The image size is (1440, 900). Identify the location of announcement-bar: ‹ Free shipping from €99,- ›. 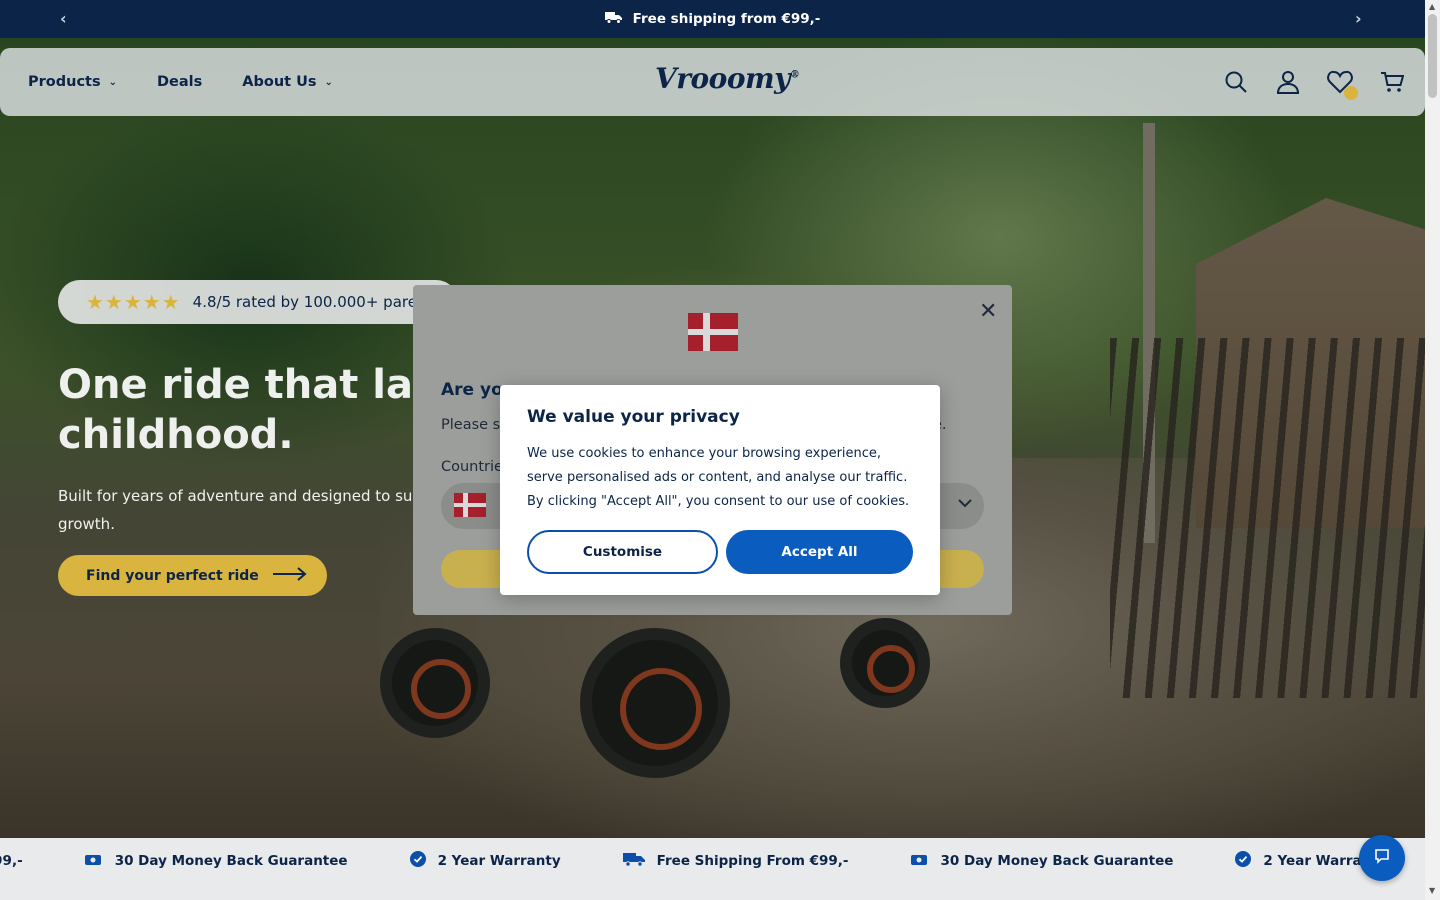
(712, 19).